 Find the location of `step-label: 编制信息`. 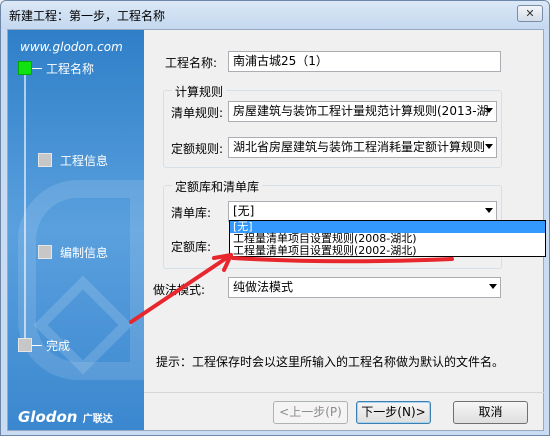

step-label: 编制信息 is located at coordinates (84, 252).